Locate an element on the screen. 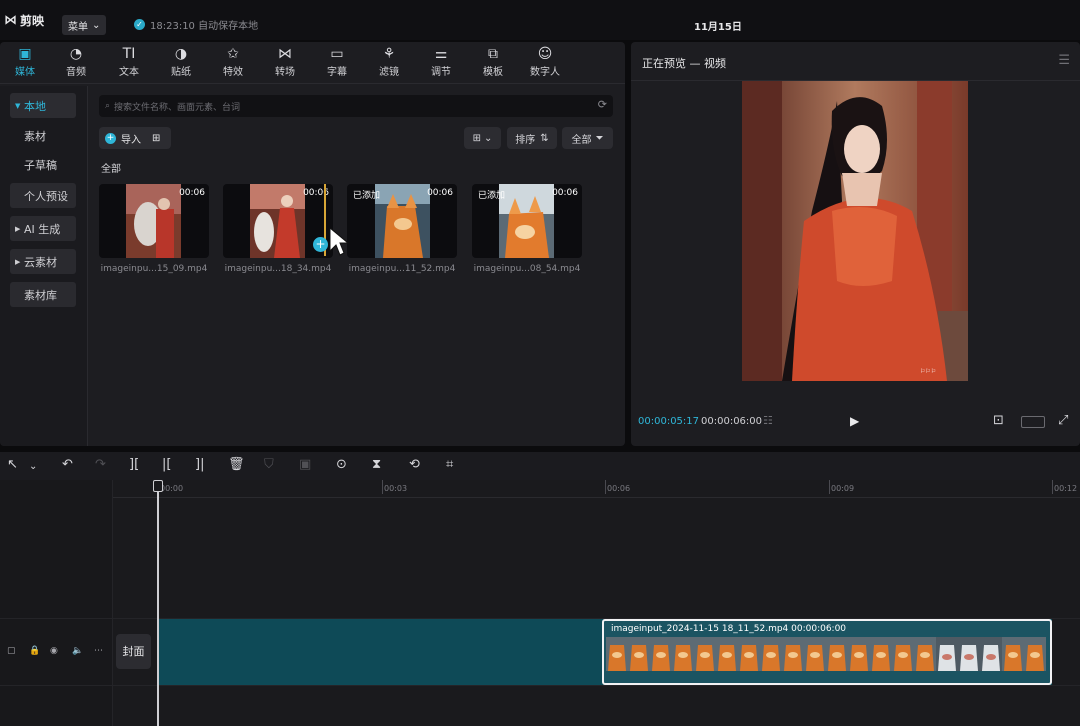 This screenshot has height=726, width=1080. cover-button: 封面 is located at coordinates (133, 651).